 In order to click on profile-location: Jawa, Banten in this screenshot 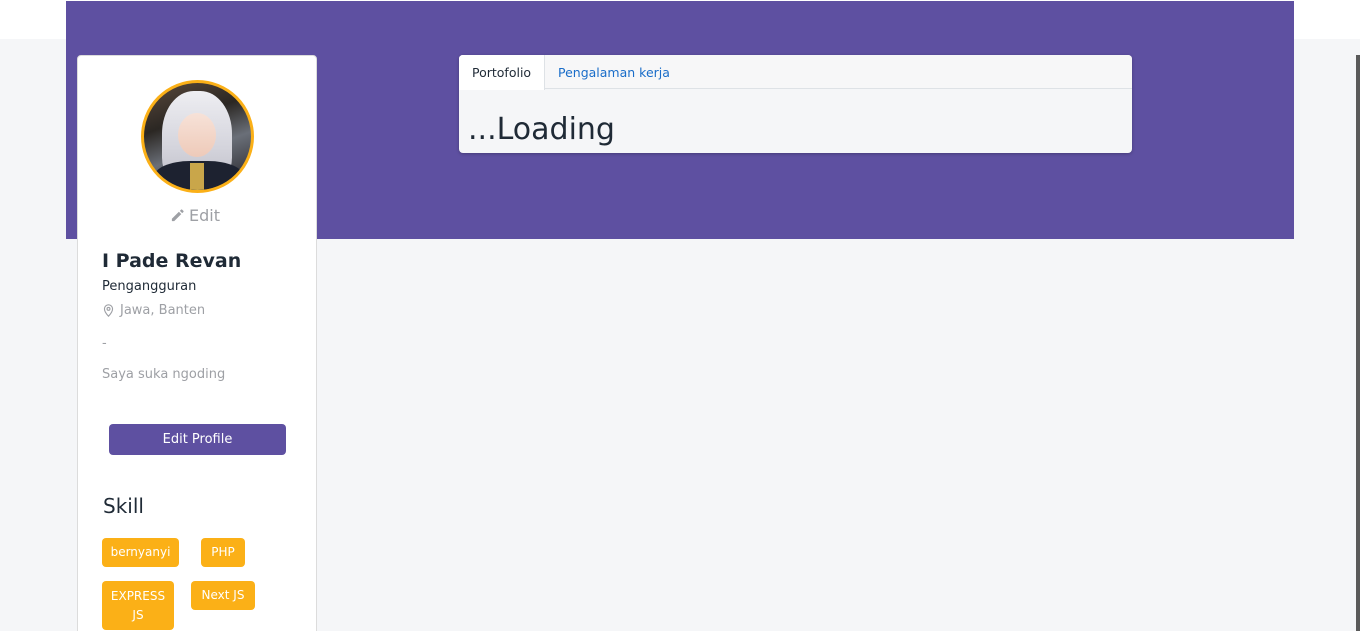, I will do `click(153, 310)`.